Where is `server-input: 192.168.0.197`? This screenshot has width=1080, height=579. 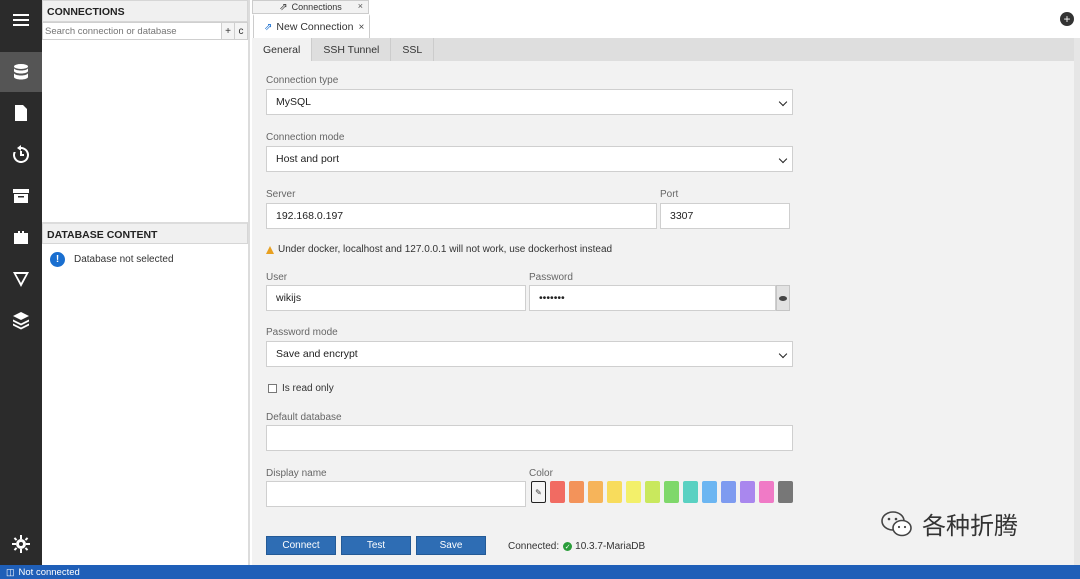 server-input: 192.168.0.197 is located at coordinates (461, 216).